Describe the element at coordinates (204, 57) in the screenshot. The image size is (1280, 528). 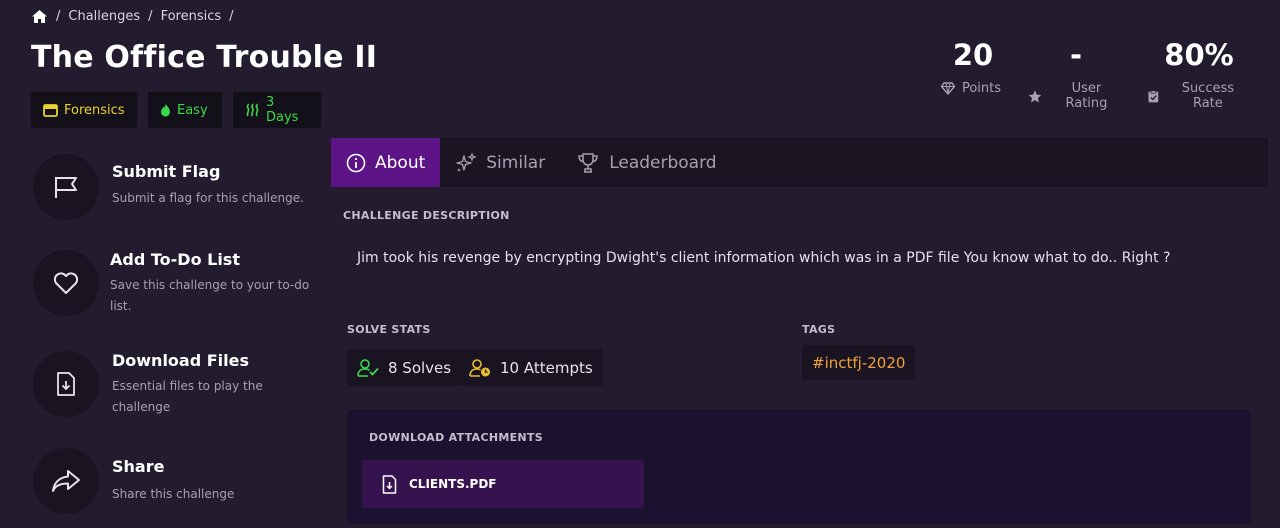
I see `page-title: The Office Trouble II` at that location.